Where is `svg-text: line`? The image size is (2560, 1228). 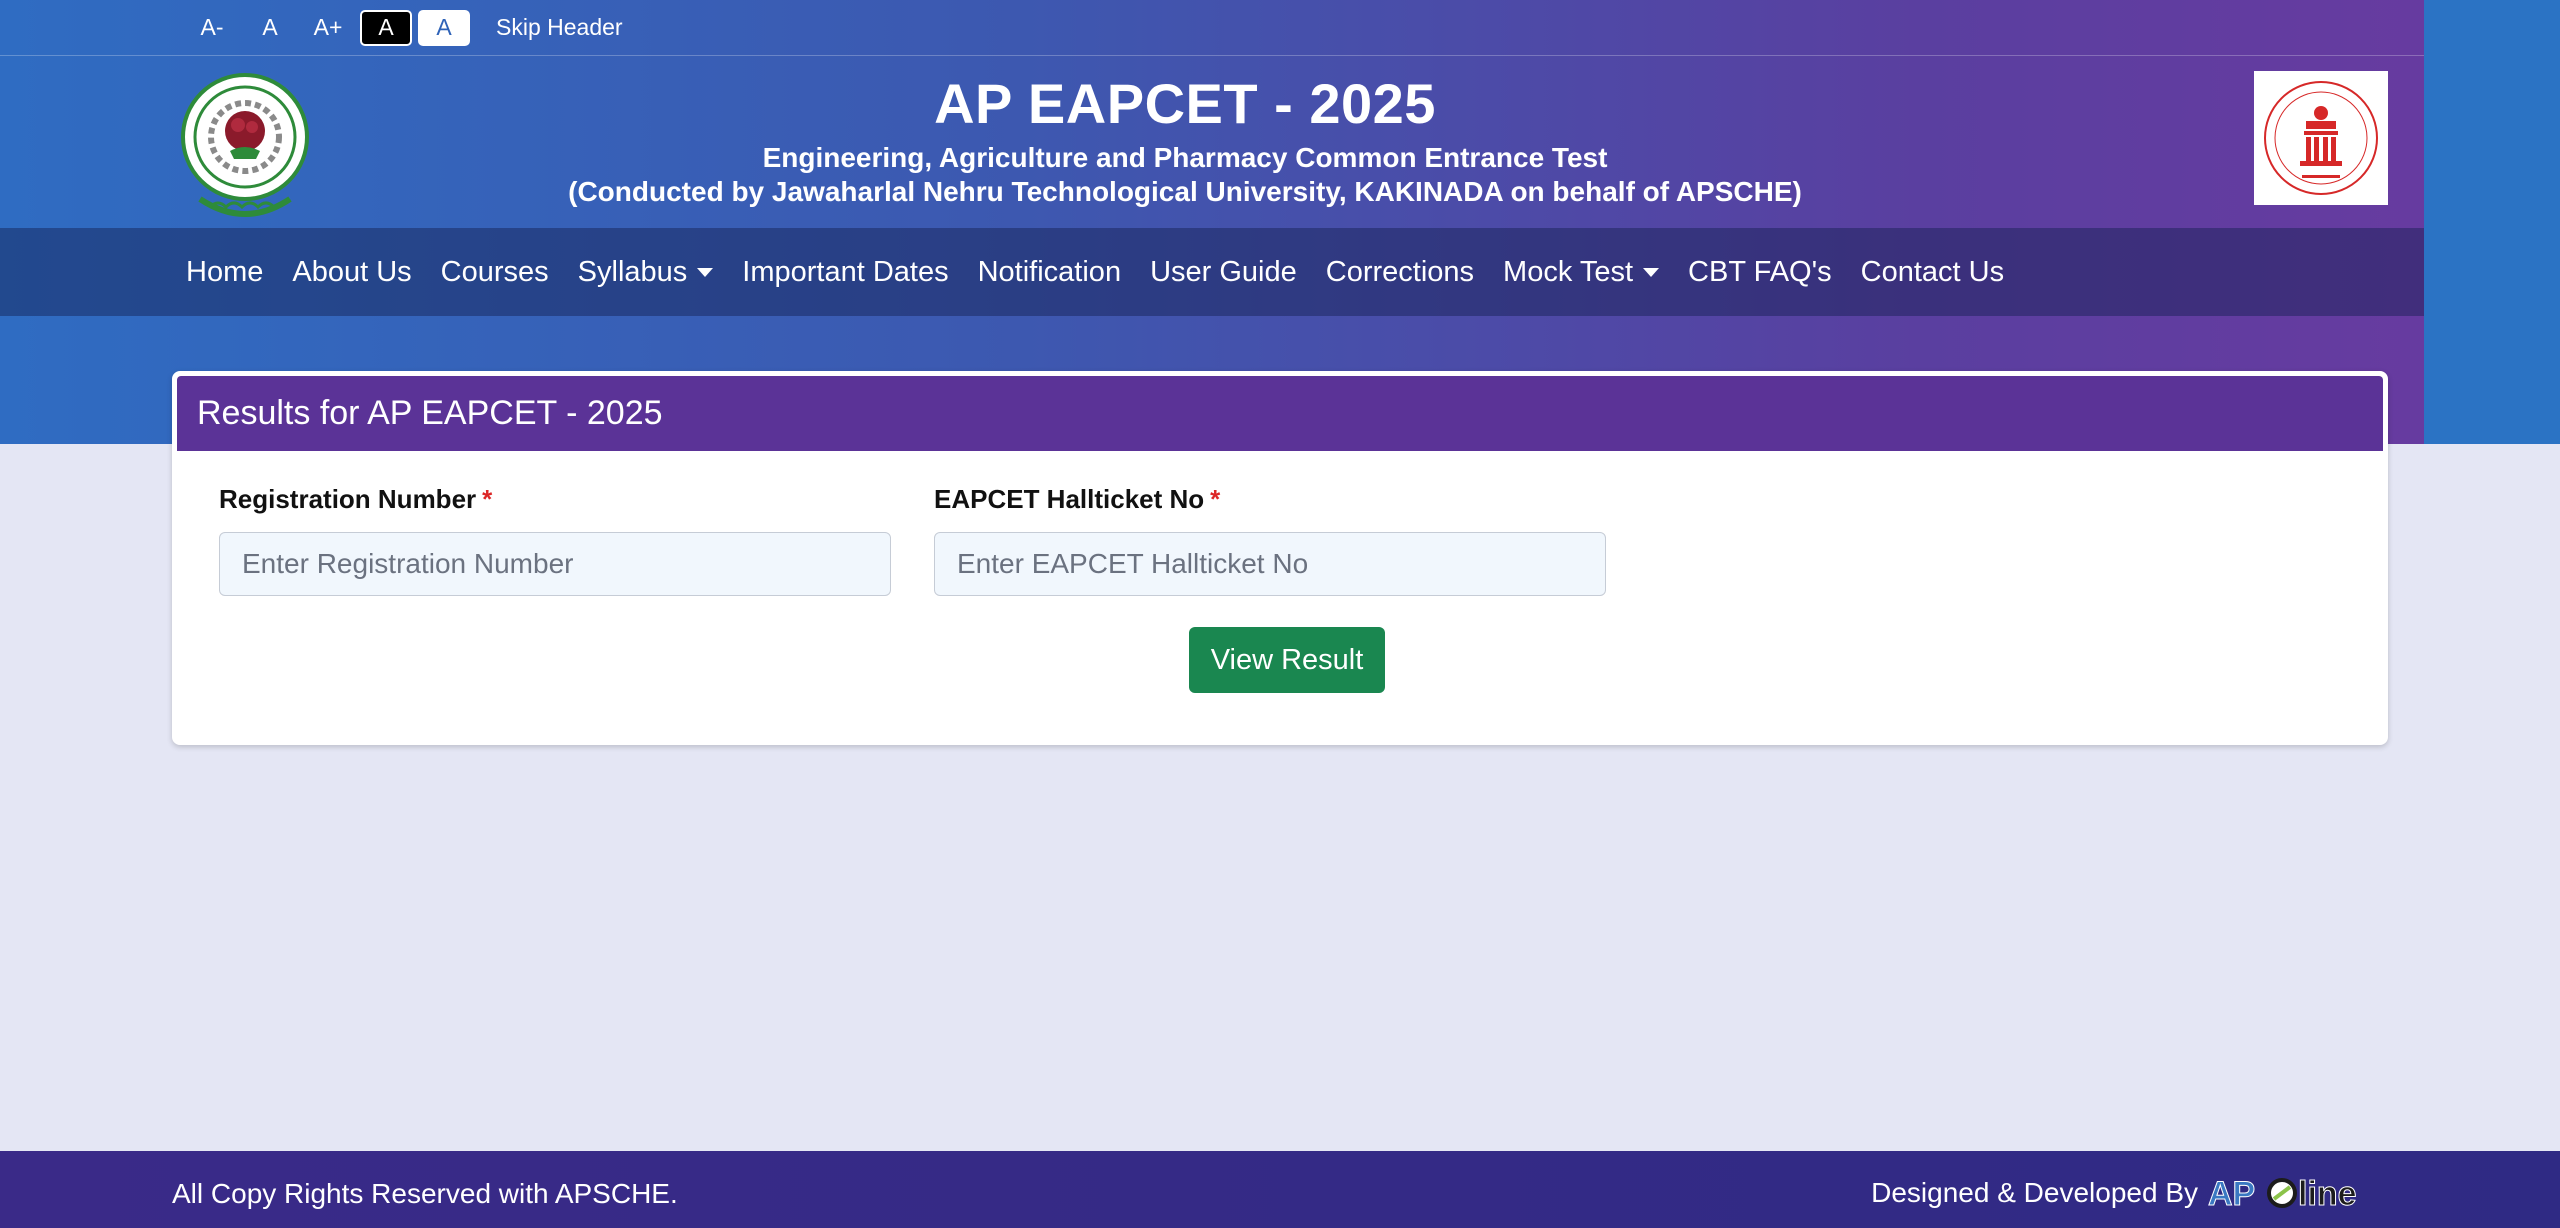
svg-text: line is located at coordinates (2327, 1194).